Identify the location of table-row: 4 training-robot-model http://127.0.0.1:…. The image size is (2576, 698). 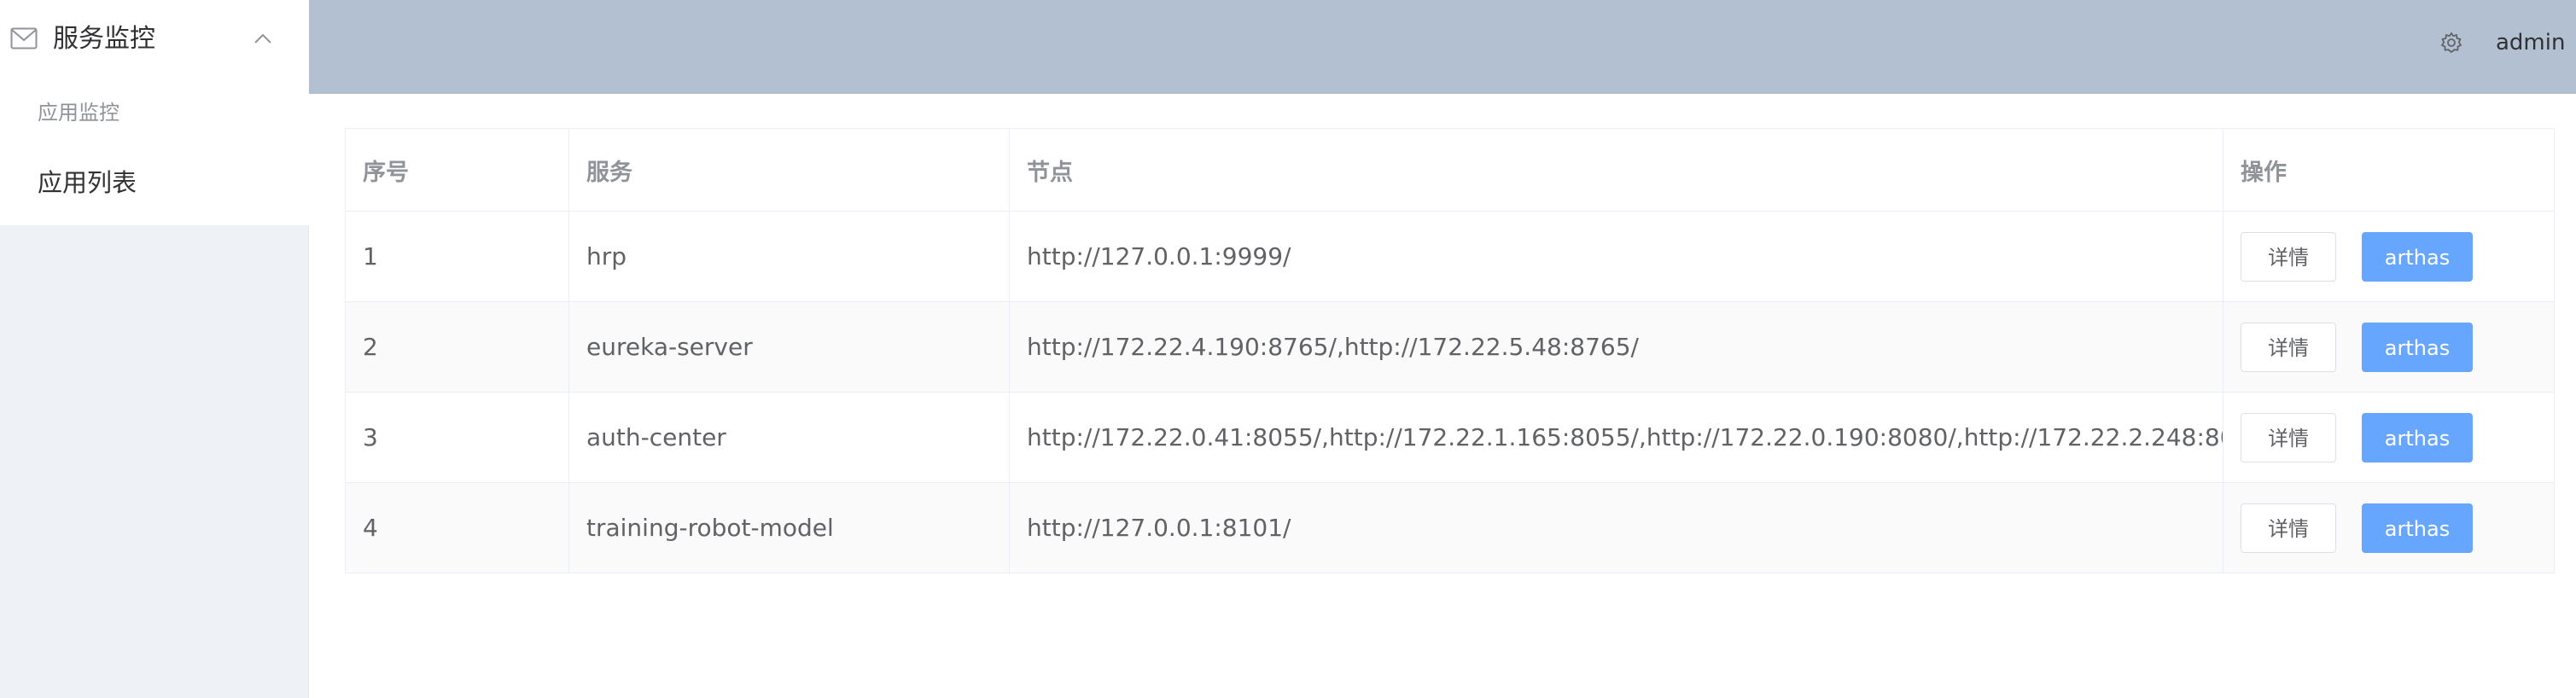
(1450, 527).